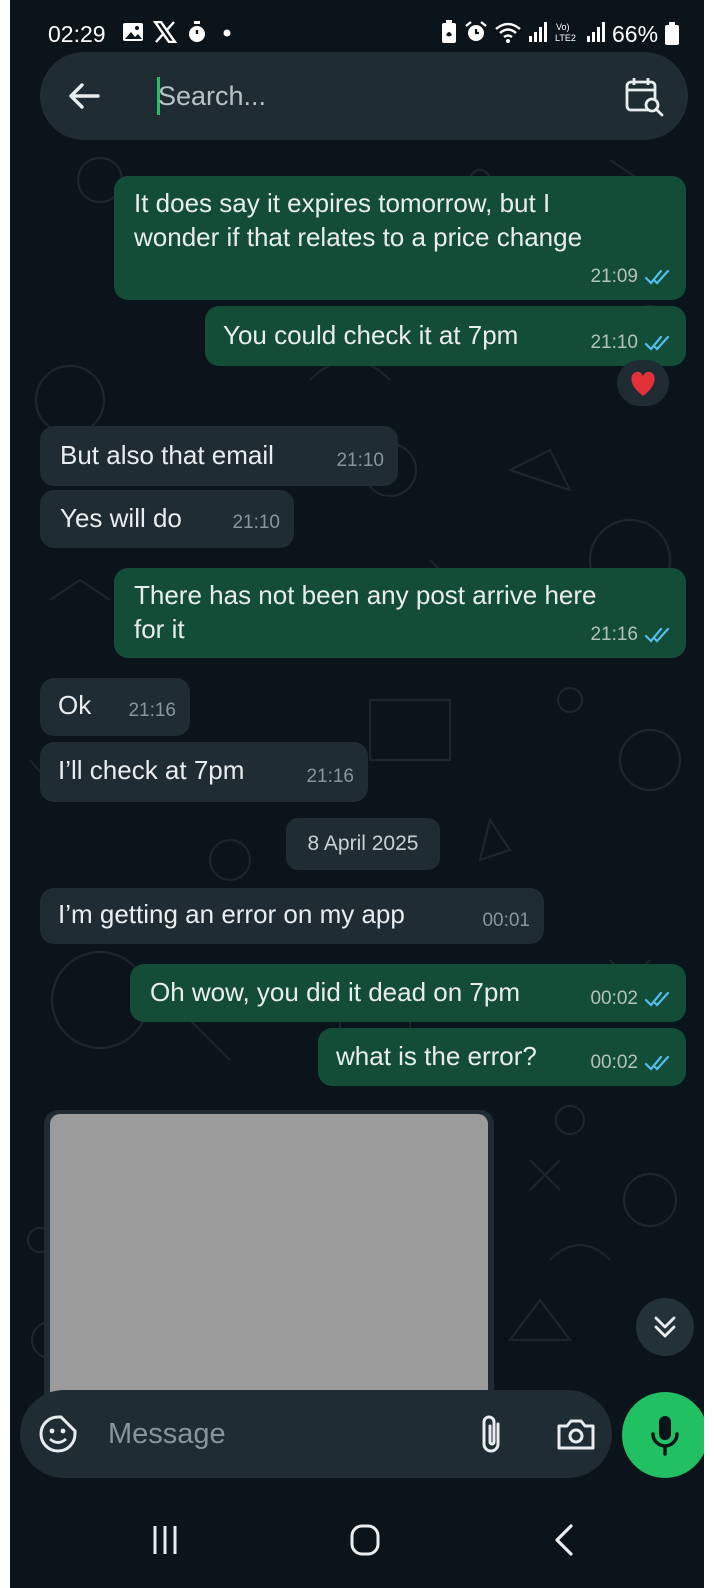 The height and width of the screenshot is (1588, 714). What do you see at coordinates (476, 31) in the screenshot?
I see `alarm-icon` at bounding box center [476, 31].